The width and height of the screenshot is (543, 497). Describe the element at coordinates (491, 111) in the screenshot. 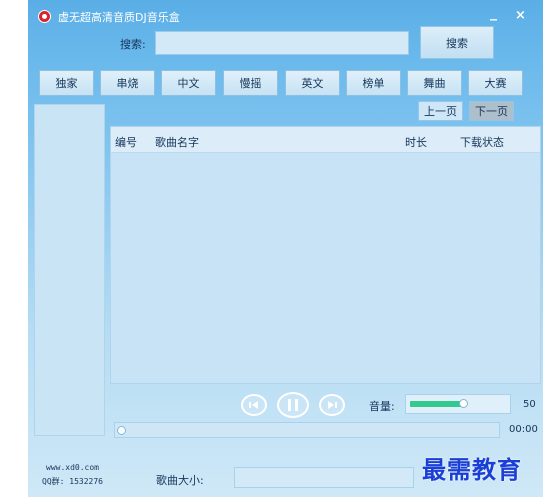

I see `next-page-button: 下一页` at that location.